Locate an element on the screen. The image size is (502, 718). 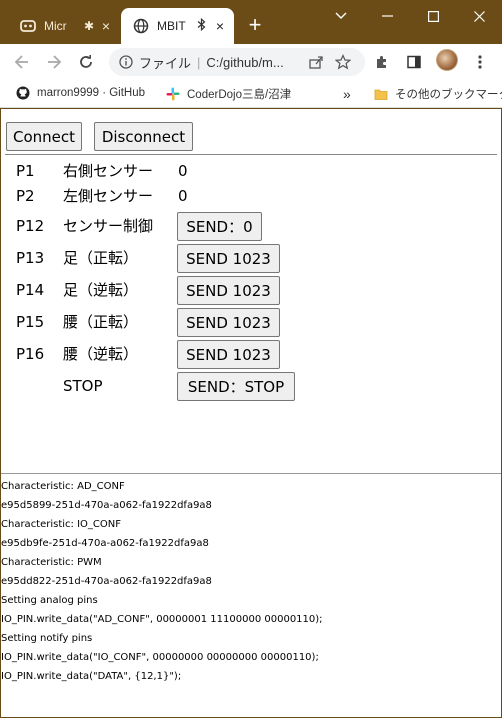
slack-icon is located at coordinates (173, 94).